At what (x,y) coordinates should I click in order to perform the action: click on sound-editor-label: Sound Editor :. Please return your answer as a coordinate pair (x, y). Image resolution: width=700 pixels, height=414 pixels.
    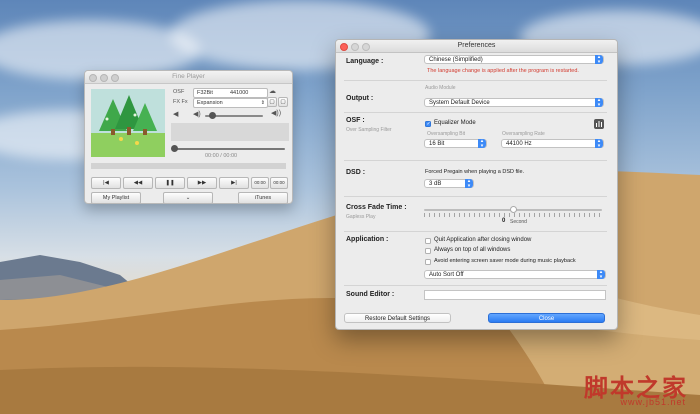
    Looking at the image, I should click on (370, 294).